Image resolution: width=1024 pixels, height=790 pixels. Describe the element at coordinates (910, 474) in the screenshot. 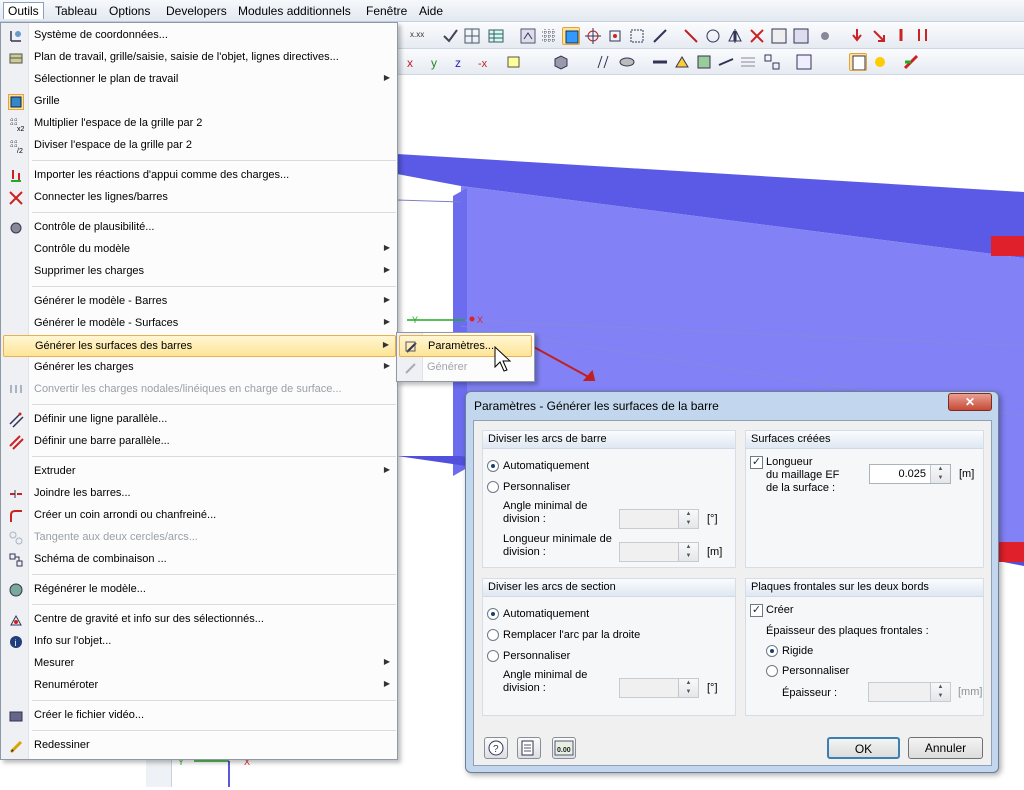

I see `mesh-length-spinner: 0.025 ▲ ▼` at that location.